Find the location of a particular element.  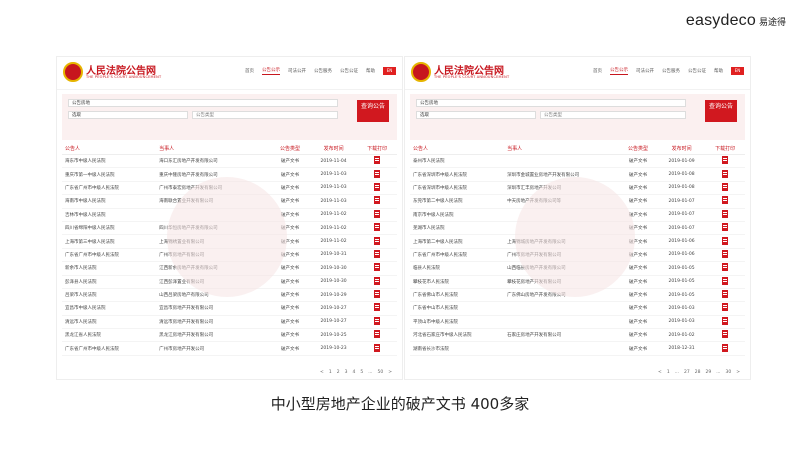

page-link: 5 is located at coordinates (361, 372).